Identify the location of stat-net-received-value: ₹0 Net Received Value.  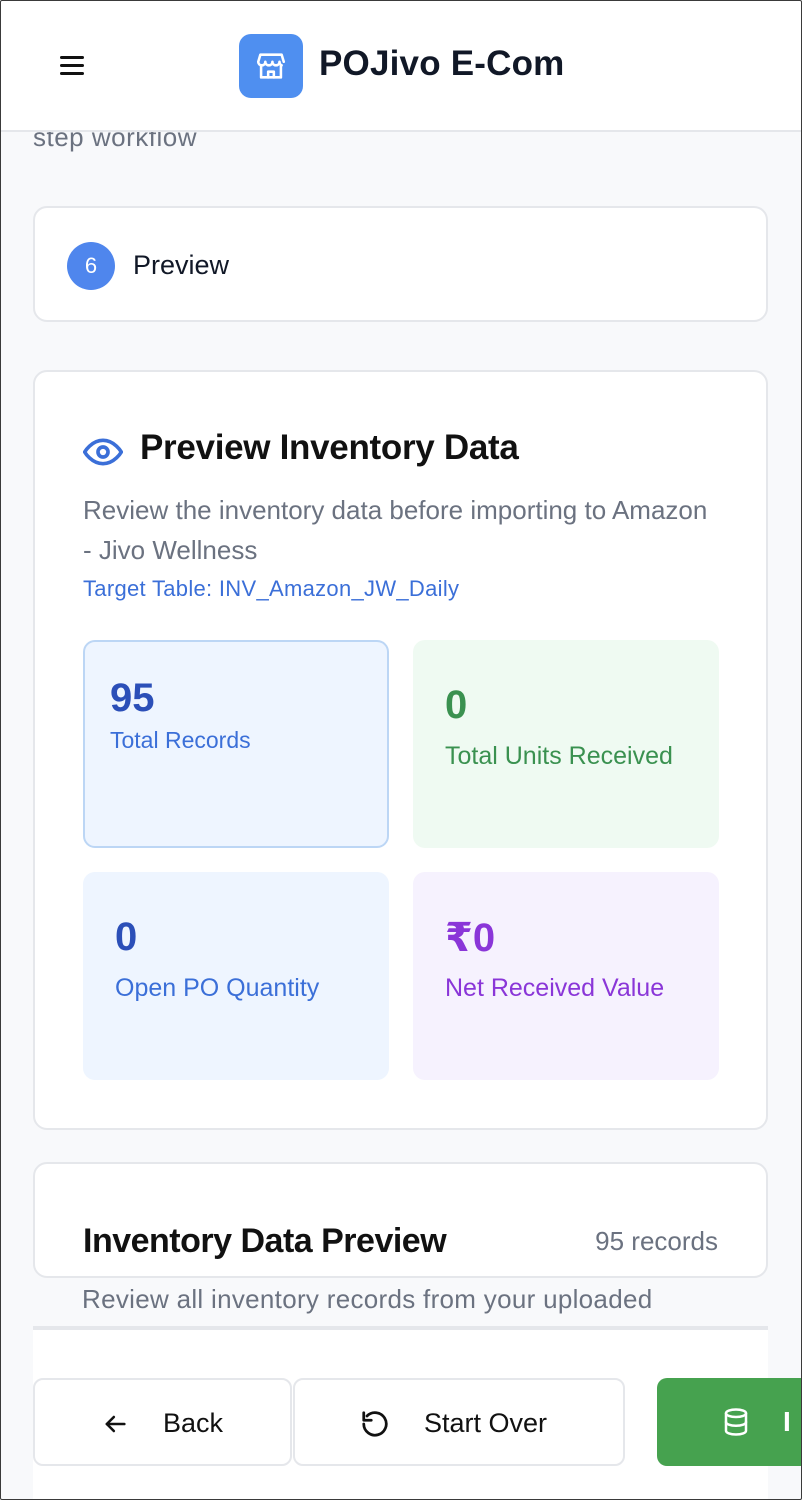
(566, 976).